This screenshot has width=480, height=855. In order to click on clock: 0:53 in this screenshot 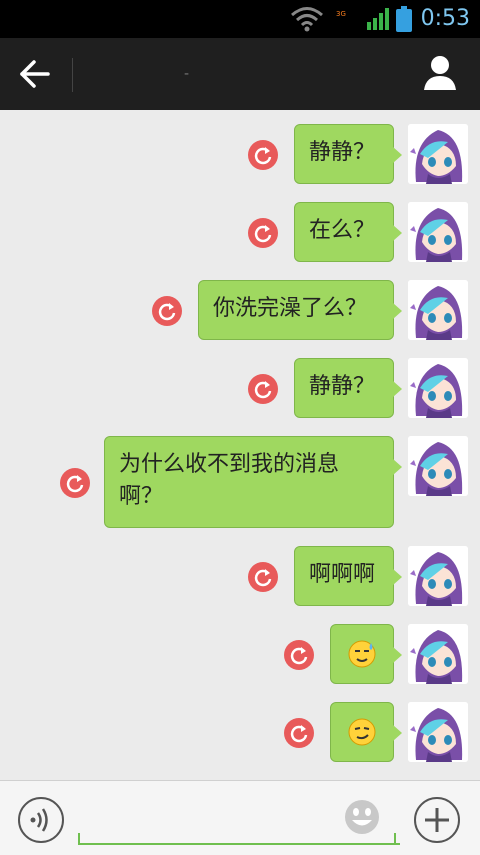, I will do `click(445, 18)`.